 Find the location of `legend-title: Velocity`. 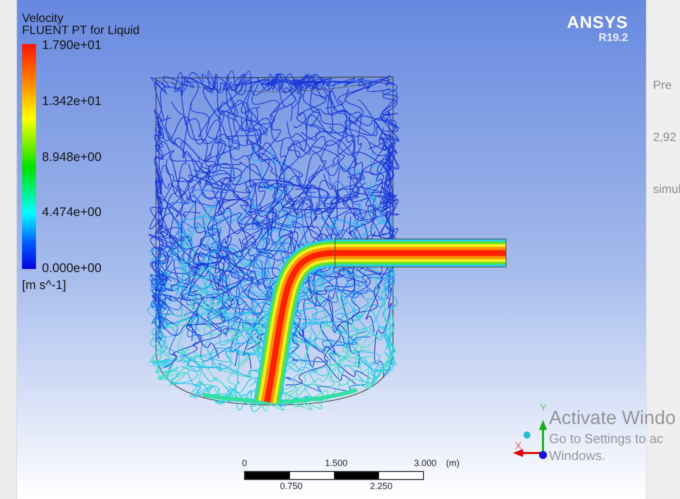

legend-title: Velocity is located at coordinates (43, 18).